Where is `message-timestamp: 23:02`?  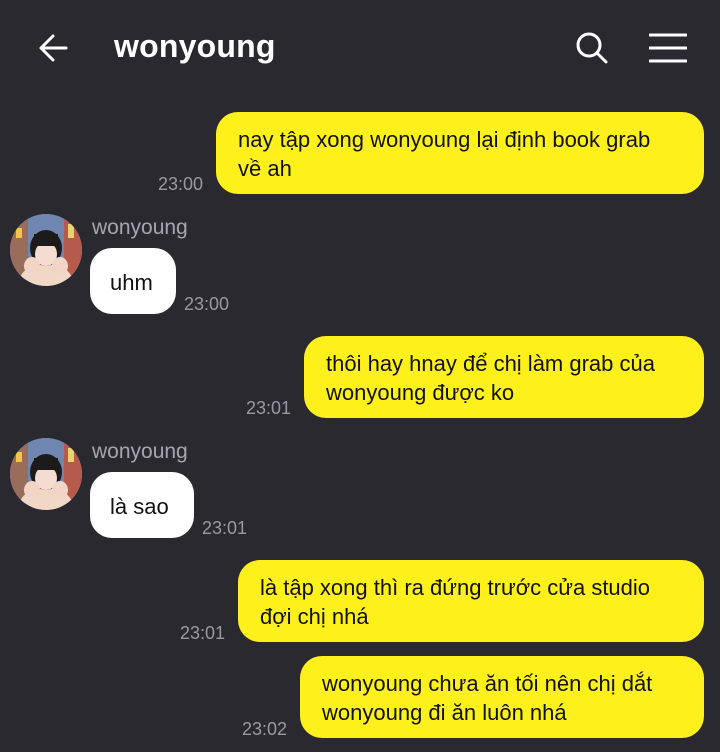 message-timestamp: 23:02 is located at coordinates (265, 729).